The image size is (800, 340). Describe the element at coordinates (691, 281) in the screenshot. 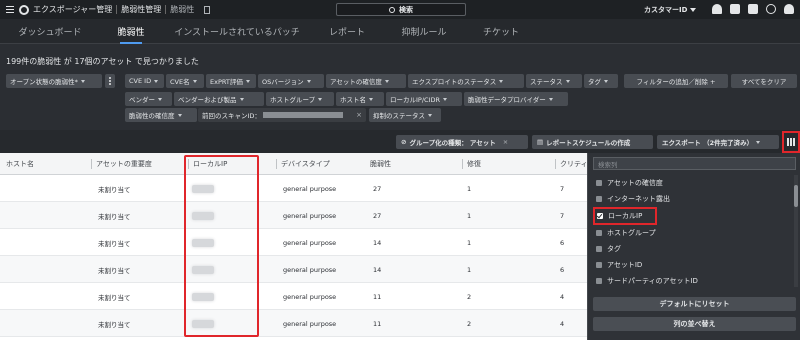

I see `column-option-third-party-asset-id: サードパーティのアセットID` at that location.